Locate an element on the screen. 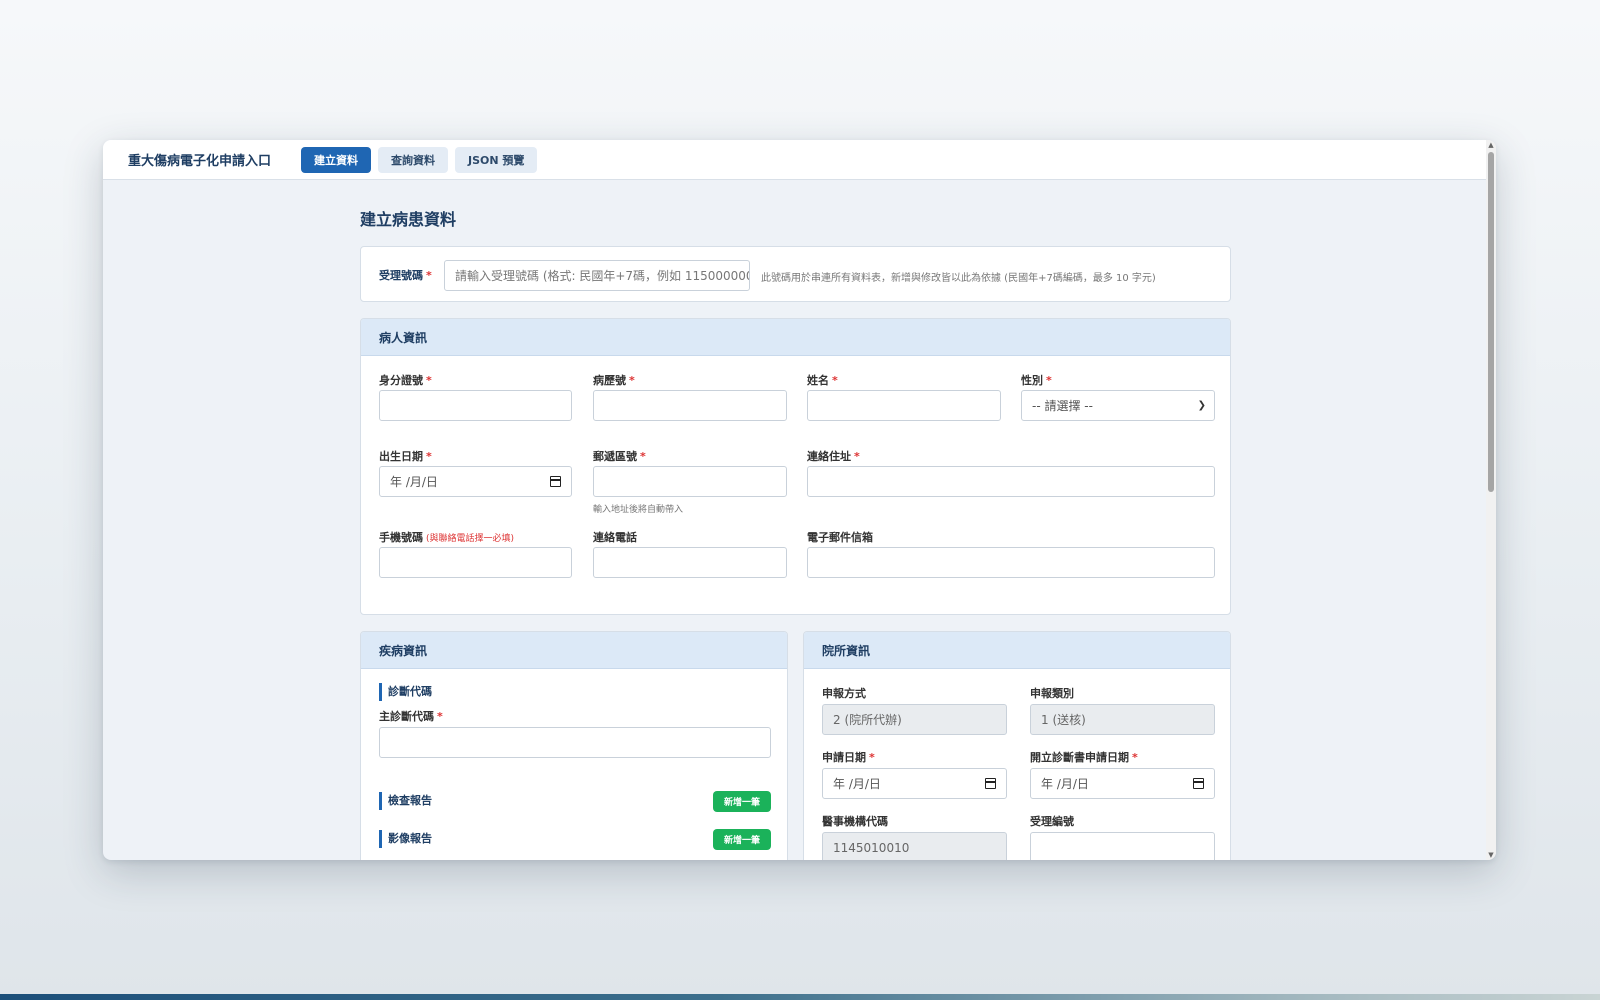 The height and width of the screenshot is (1000, 1600). vertical-scrollbar: ▲ ▼ is located at coordinates (1491, 500).